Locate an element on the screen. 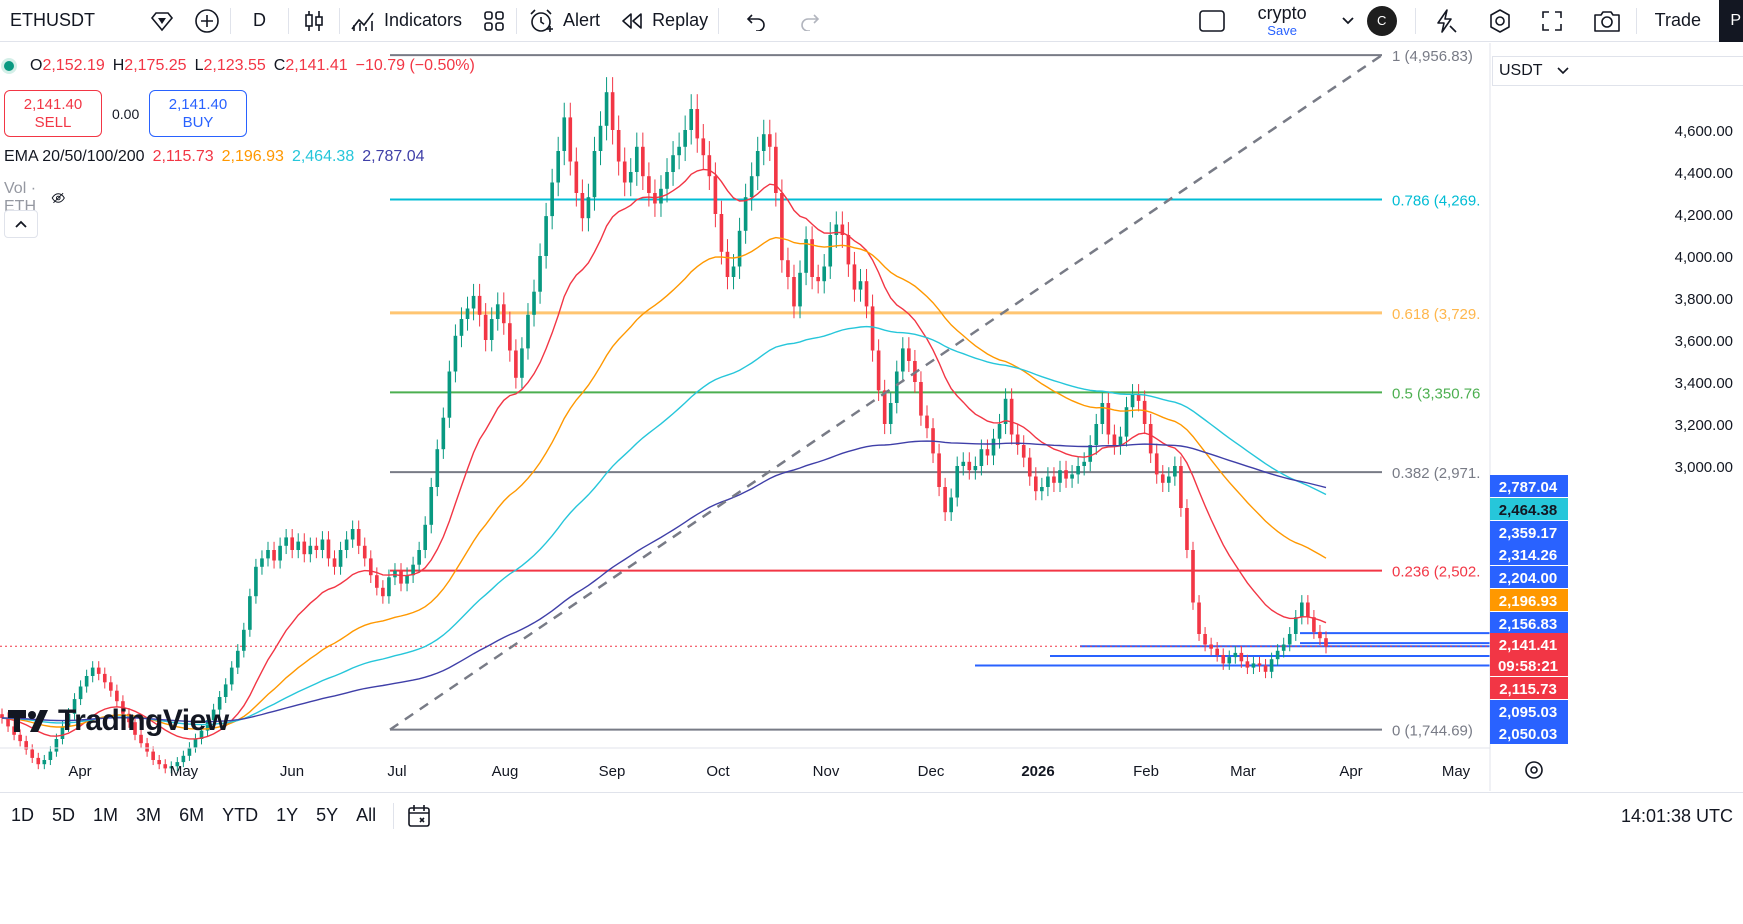 The width and height of the screenshot is (1743, 924). price-label-text: 2,204.00 is located at coordinates (1528, 578).